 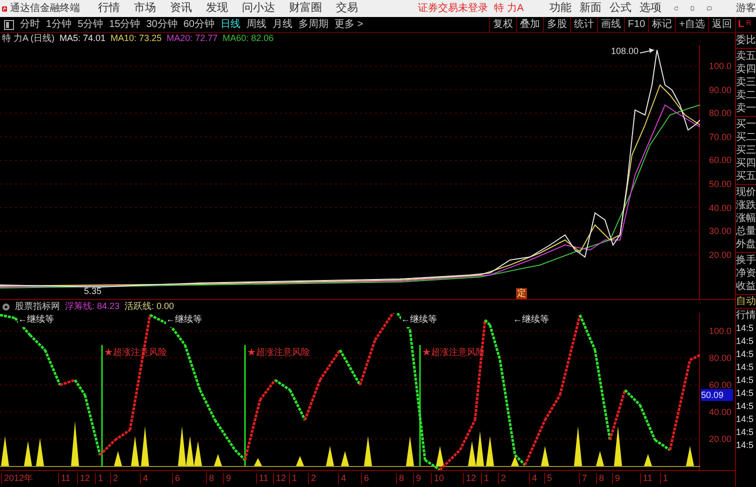 What do you see at coordinates (717, 395) in the screenshot?
I see `current-value-tag: 50.09` at bounding box center [717, 395].